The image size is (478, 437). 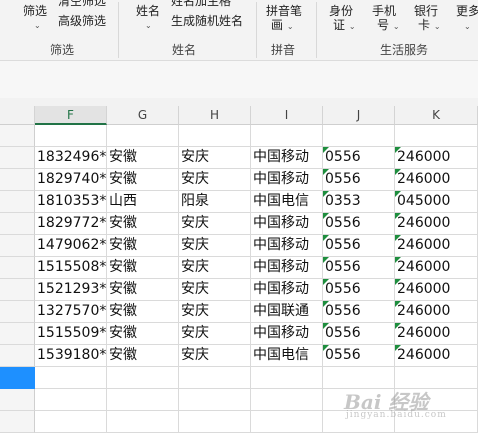 What do you see at coordinates (467, 26) in the screenshot?
I see `more-dropdown: ⌄` at bounding box center [467, 26].